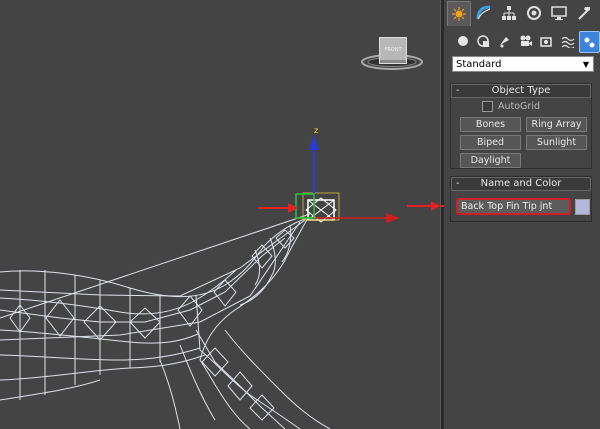  What do you see at coordinates (534, 13) in the screenshot?
I see `motion-icon` at bounding box center [534, 13].